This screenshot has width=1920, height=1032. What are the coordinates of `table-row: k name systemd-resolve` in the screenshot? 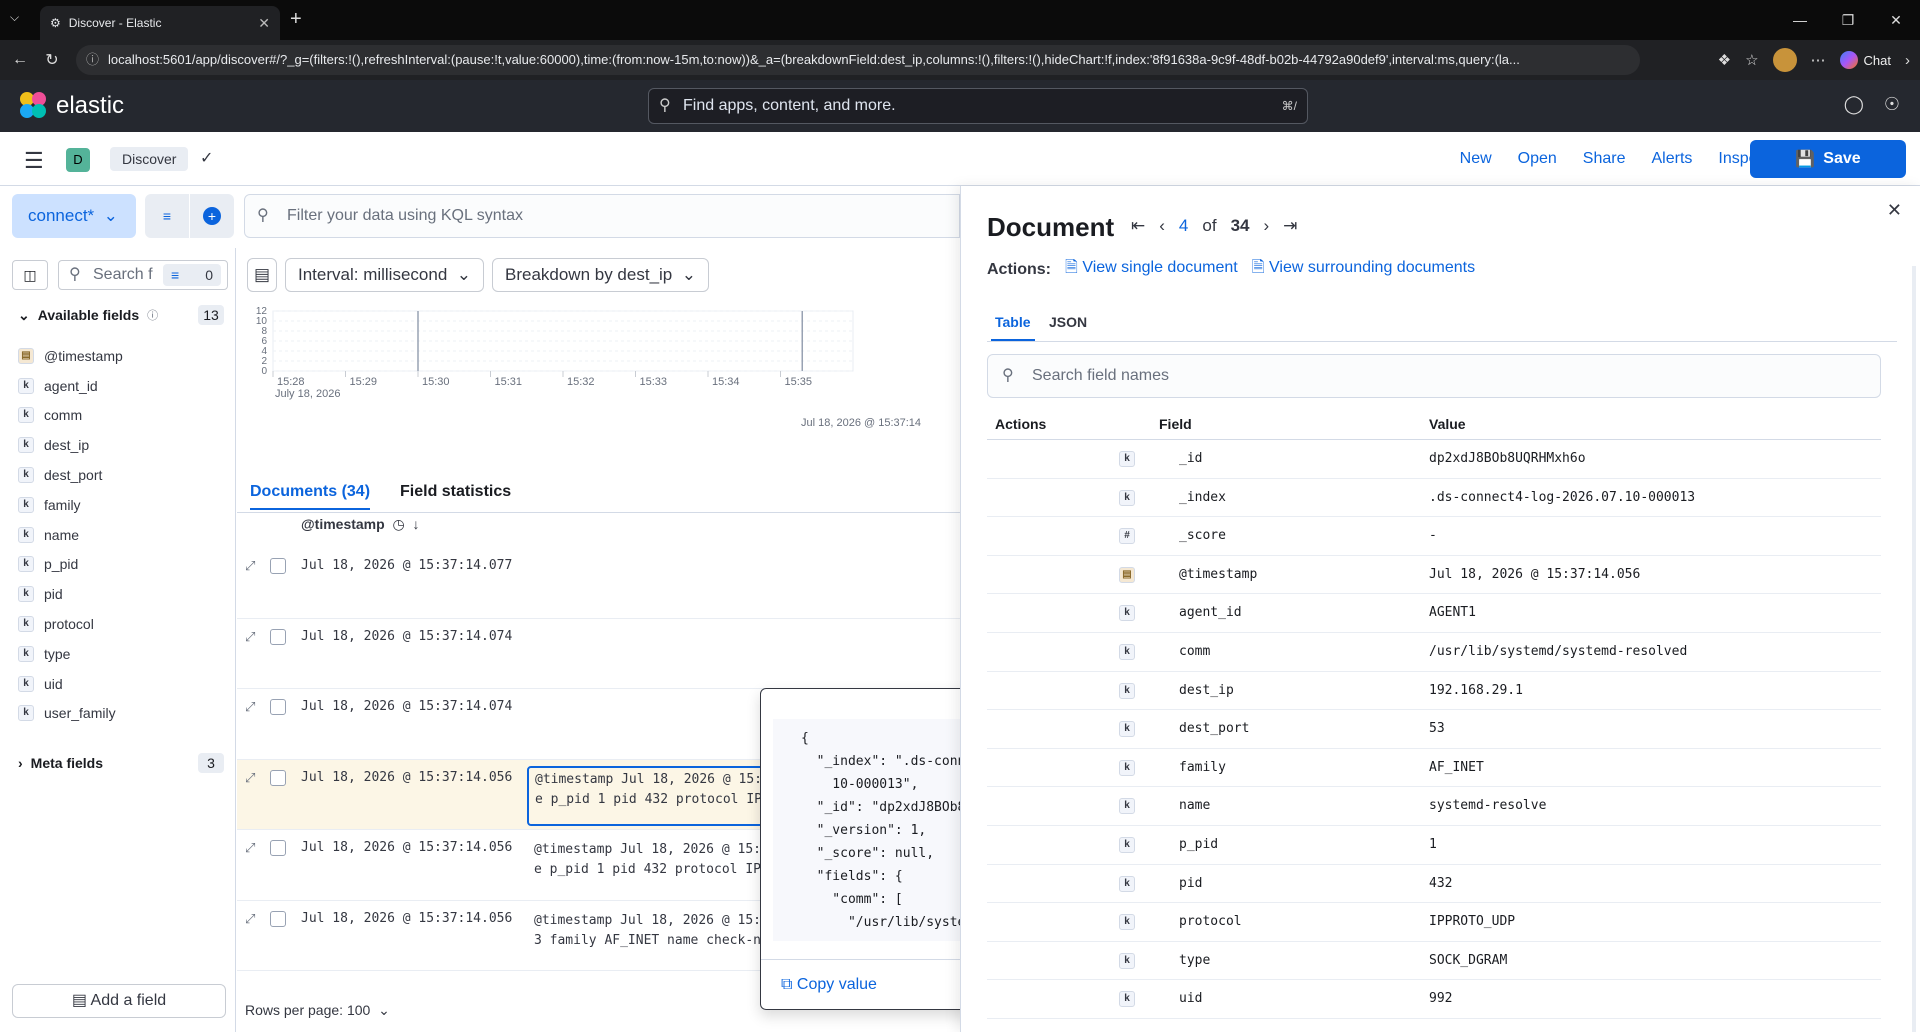 It's located at (1434, 806).